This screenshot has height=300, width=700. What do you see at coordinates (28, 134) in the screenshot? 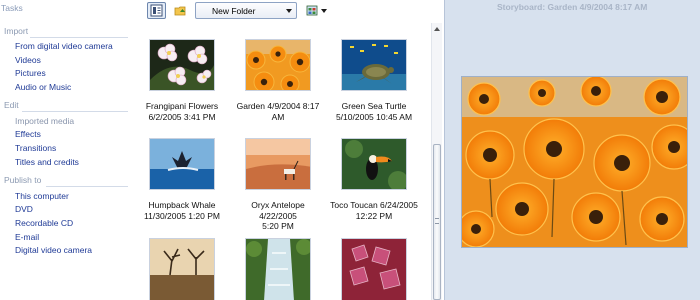
I see `task-effects: Effects` at bounding box center [28, 134].